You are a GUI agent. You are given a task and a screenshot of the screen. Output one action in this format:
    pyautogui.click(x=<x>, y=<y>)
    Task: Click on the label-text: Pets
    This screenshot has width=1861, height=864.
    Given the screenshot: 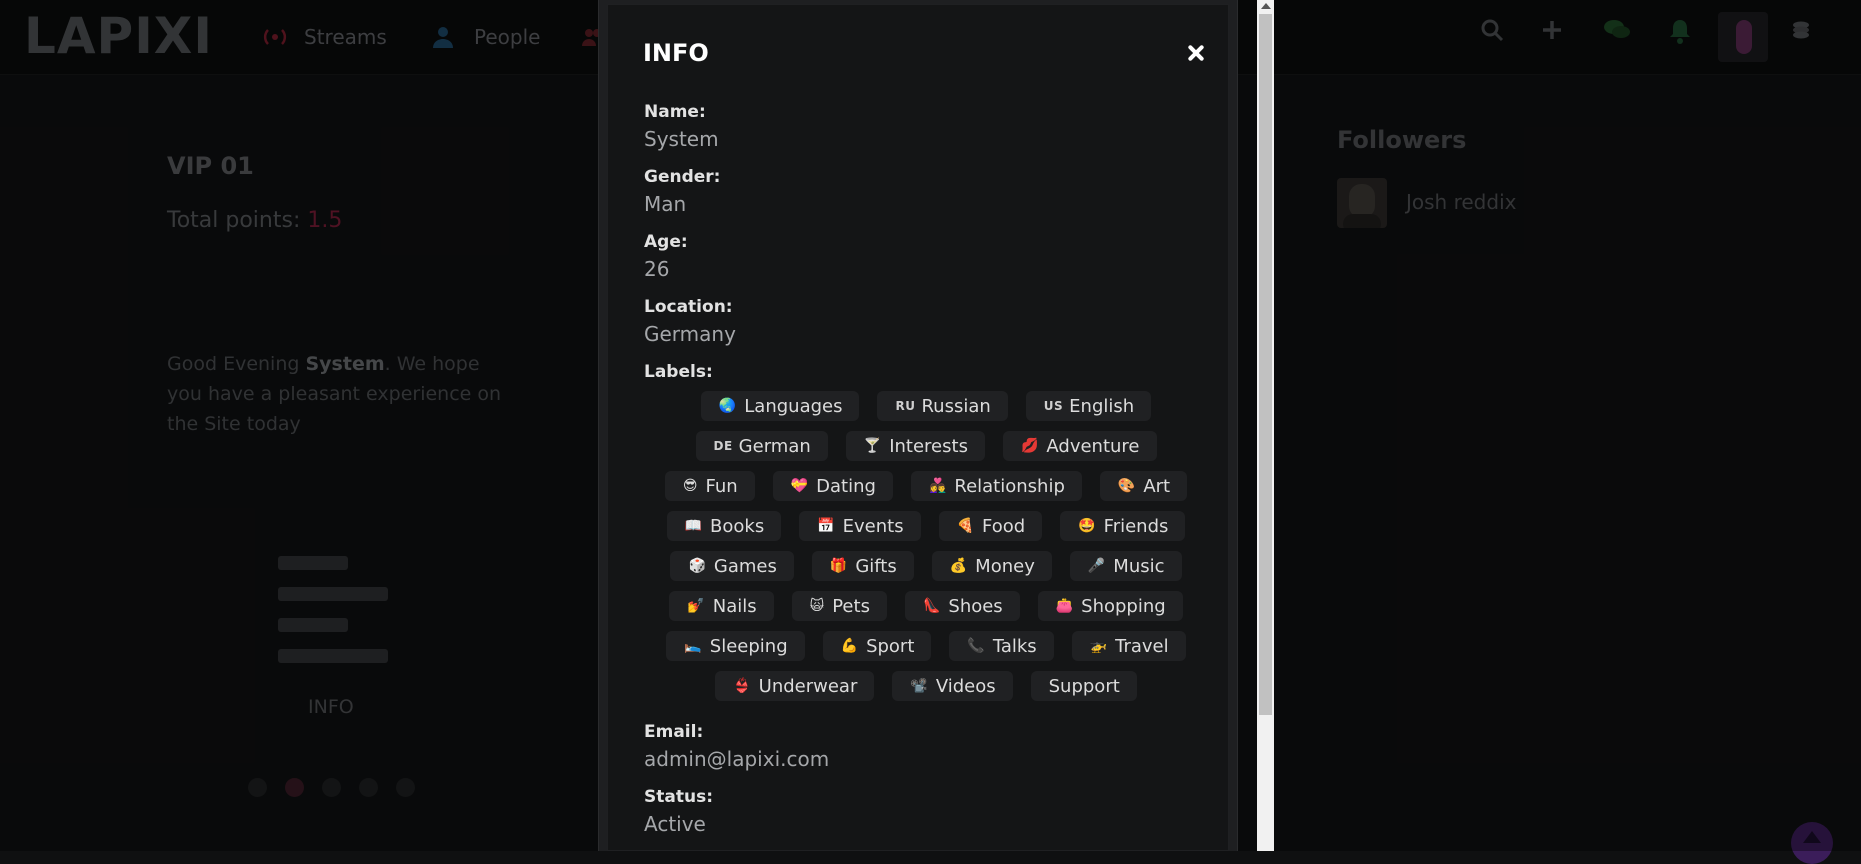 What is the action you would take?
    pyautogui.click(x=851, y=606)
    